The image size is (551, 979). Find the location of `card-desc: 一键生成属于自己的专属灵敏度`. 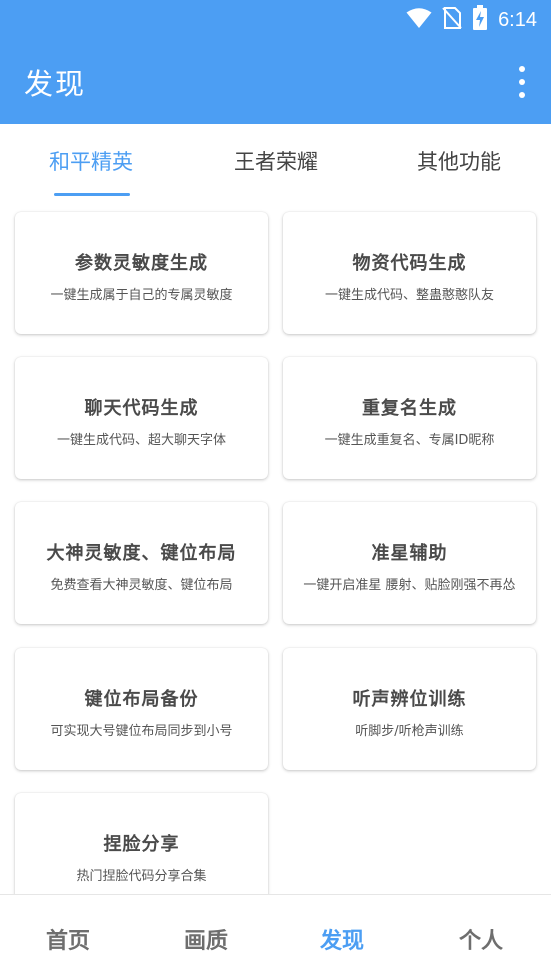

card-desc: 一键生成属于自己的专属灵敏度 is located at coordinates (141, 295).